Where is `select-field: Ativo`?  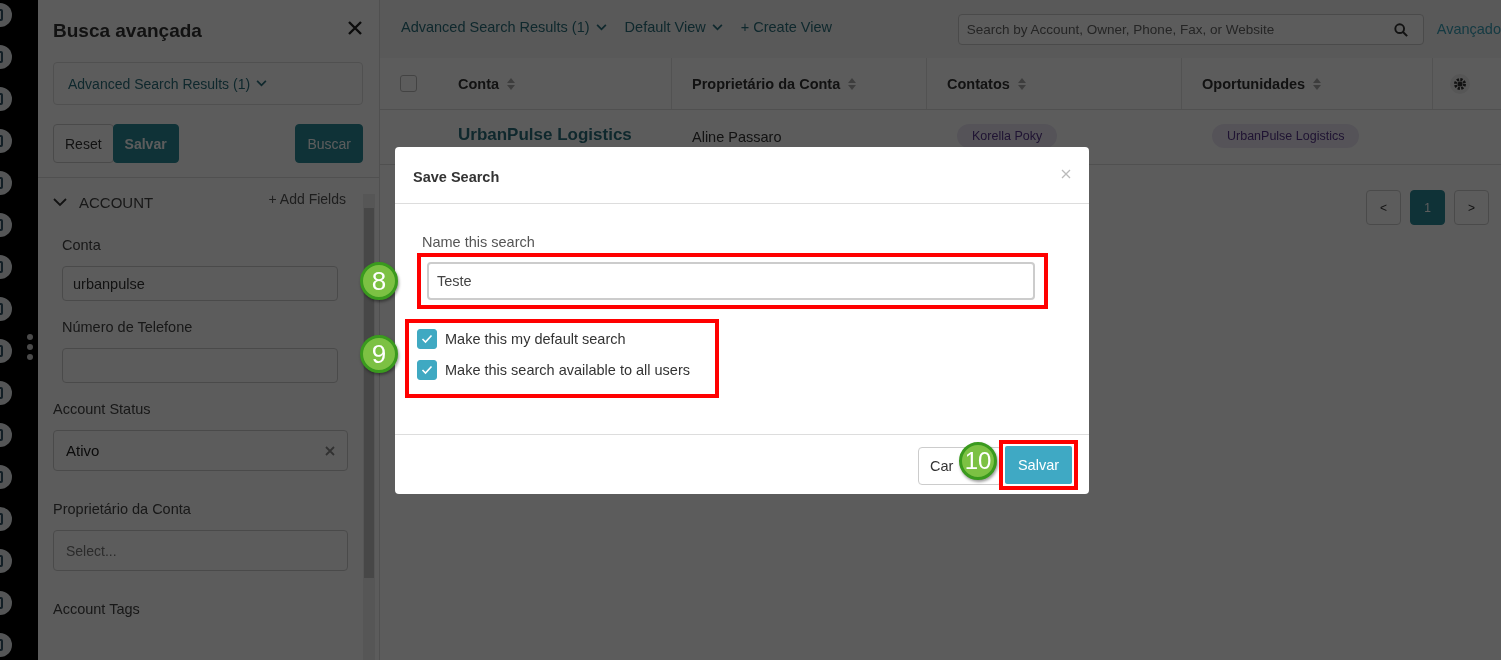
select-field: Ativo is located at coordinates (200, 450).